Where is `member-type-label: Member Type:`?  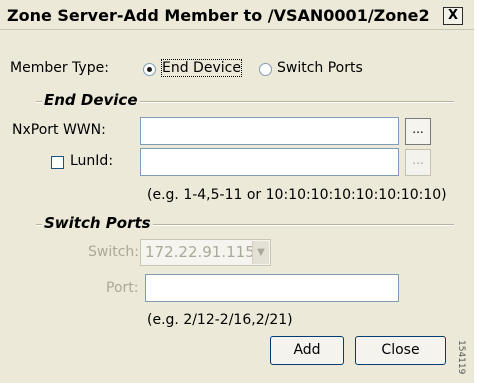
member-type-label: Member Type: is located at coordinates (59, 68).